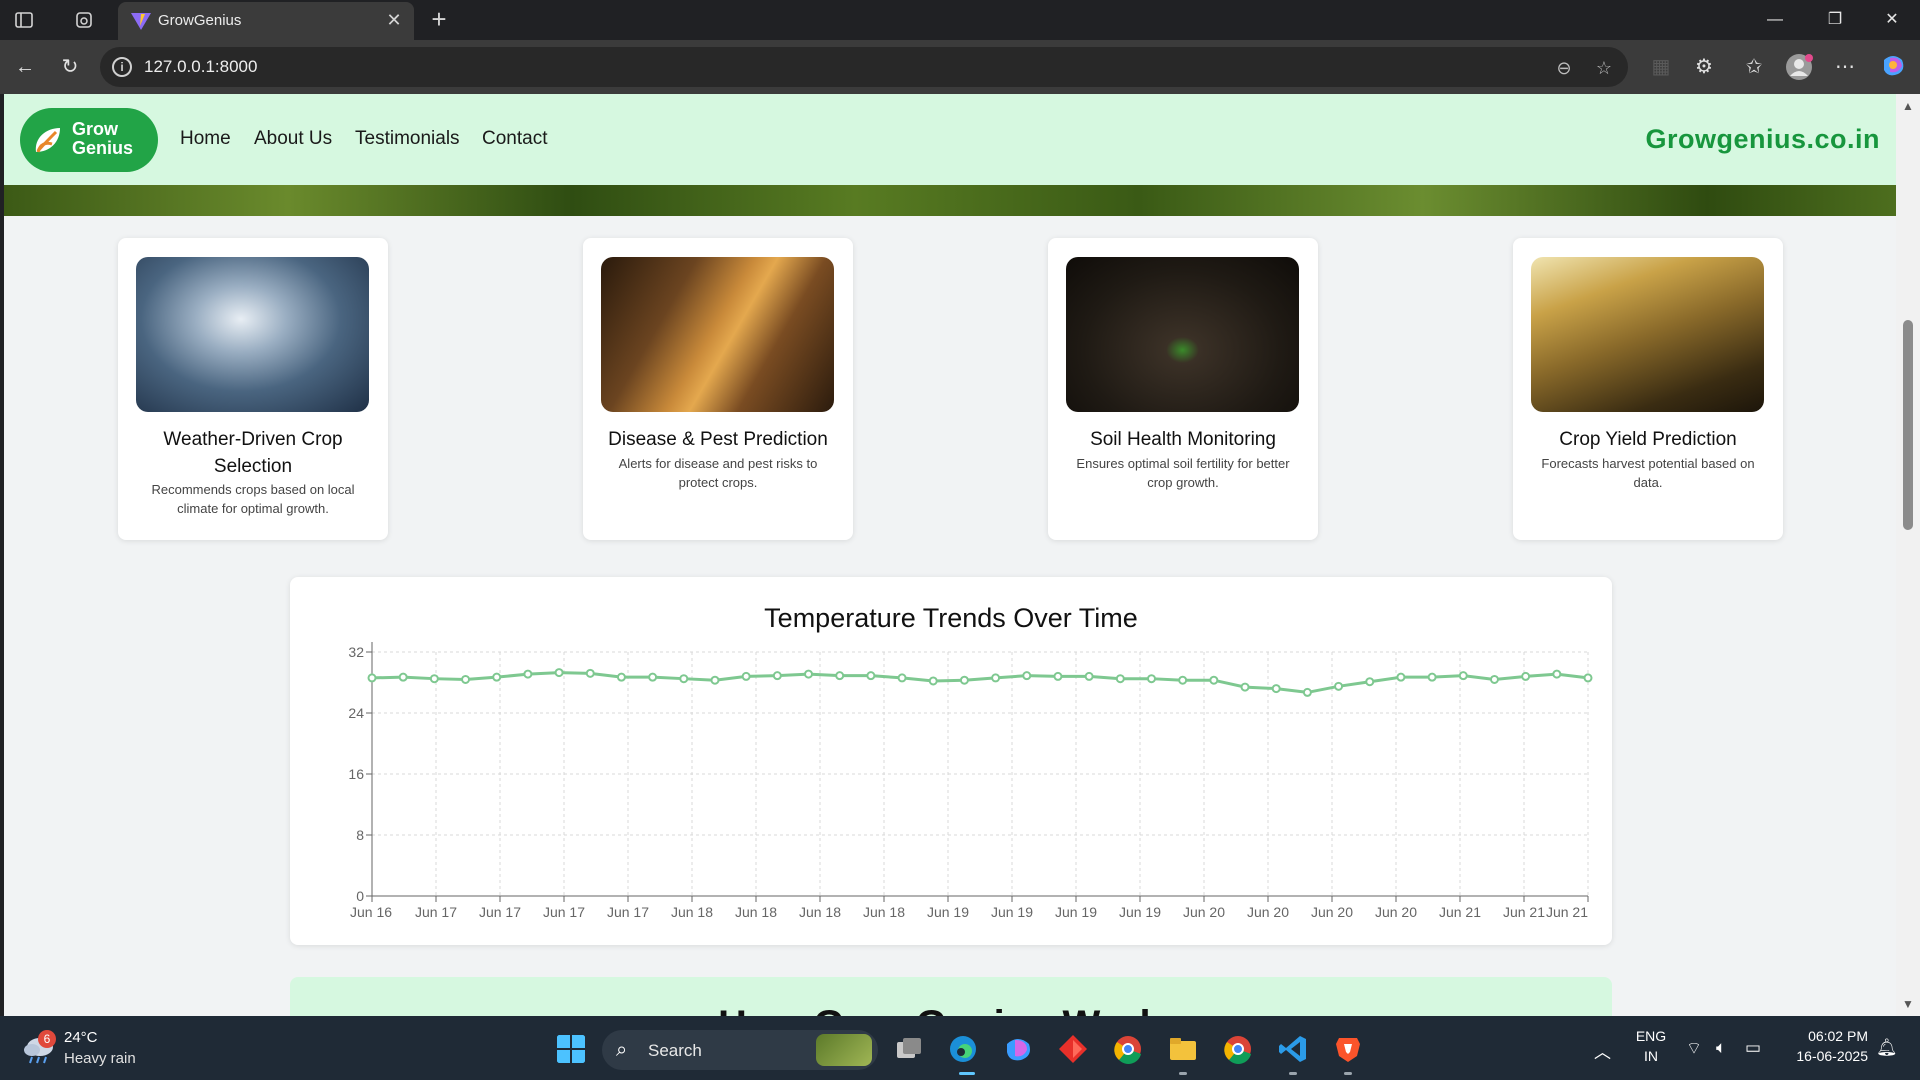 Image resolution: width=1920 pixels, height=1080 pixels. What do you see at coordinates (360, 896) in the screenshot?
I see `y-tick-label: 0` at bounding box center [360, 896].